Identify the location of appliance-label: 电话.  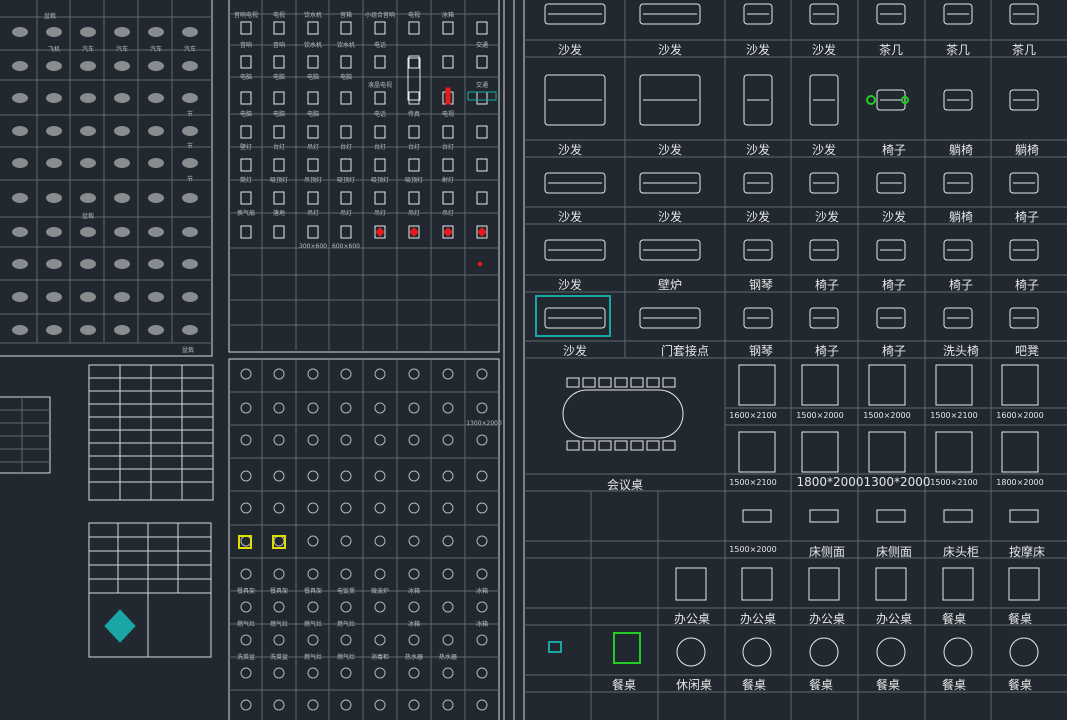
(380, 45).